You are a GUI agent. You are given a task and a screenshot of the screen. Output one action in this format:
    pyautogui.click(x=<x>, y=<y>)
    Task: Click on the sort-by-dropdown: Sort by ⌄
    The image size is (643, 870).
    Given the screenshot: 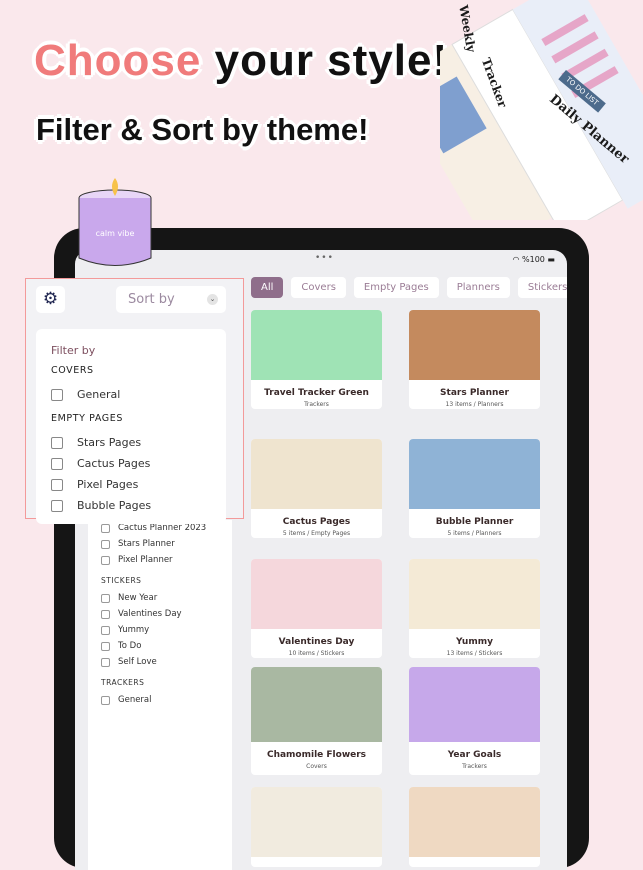 What is the action you would take?
    pyautogui.click(x=171, y=299)
    